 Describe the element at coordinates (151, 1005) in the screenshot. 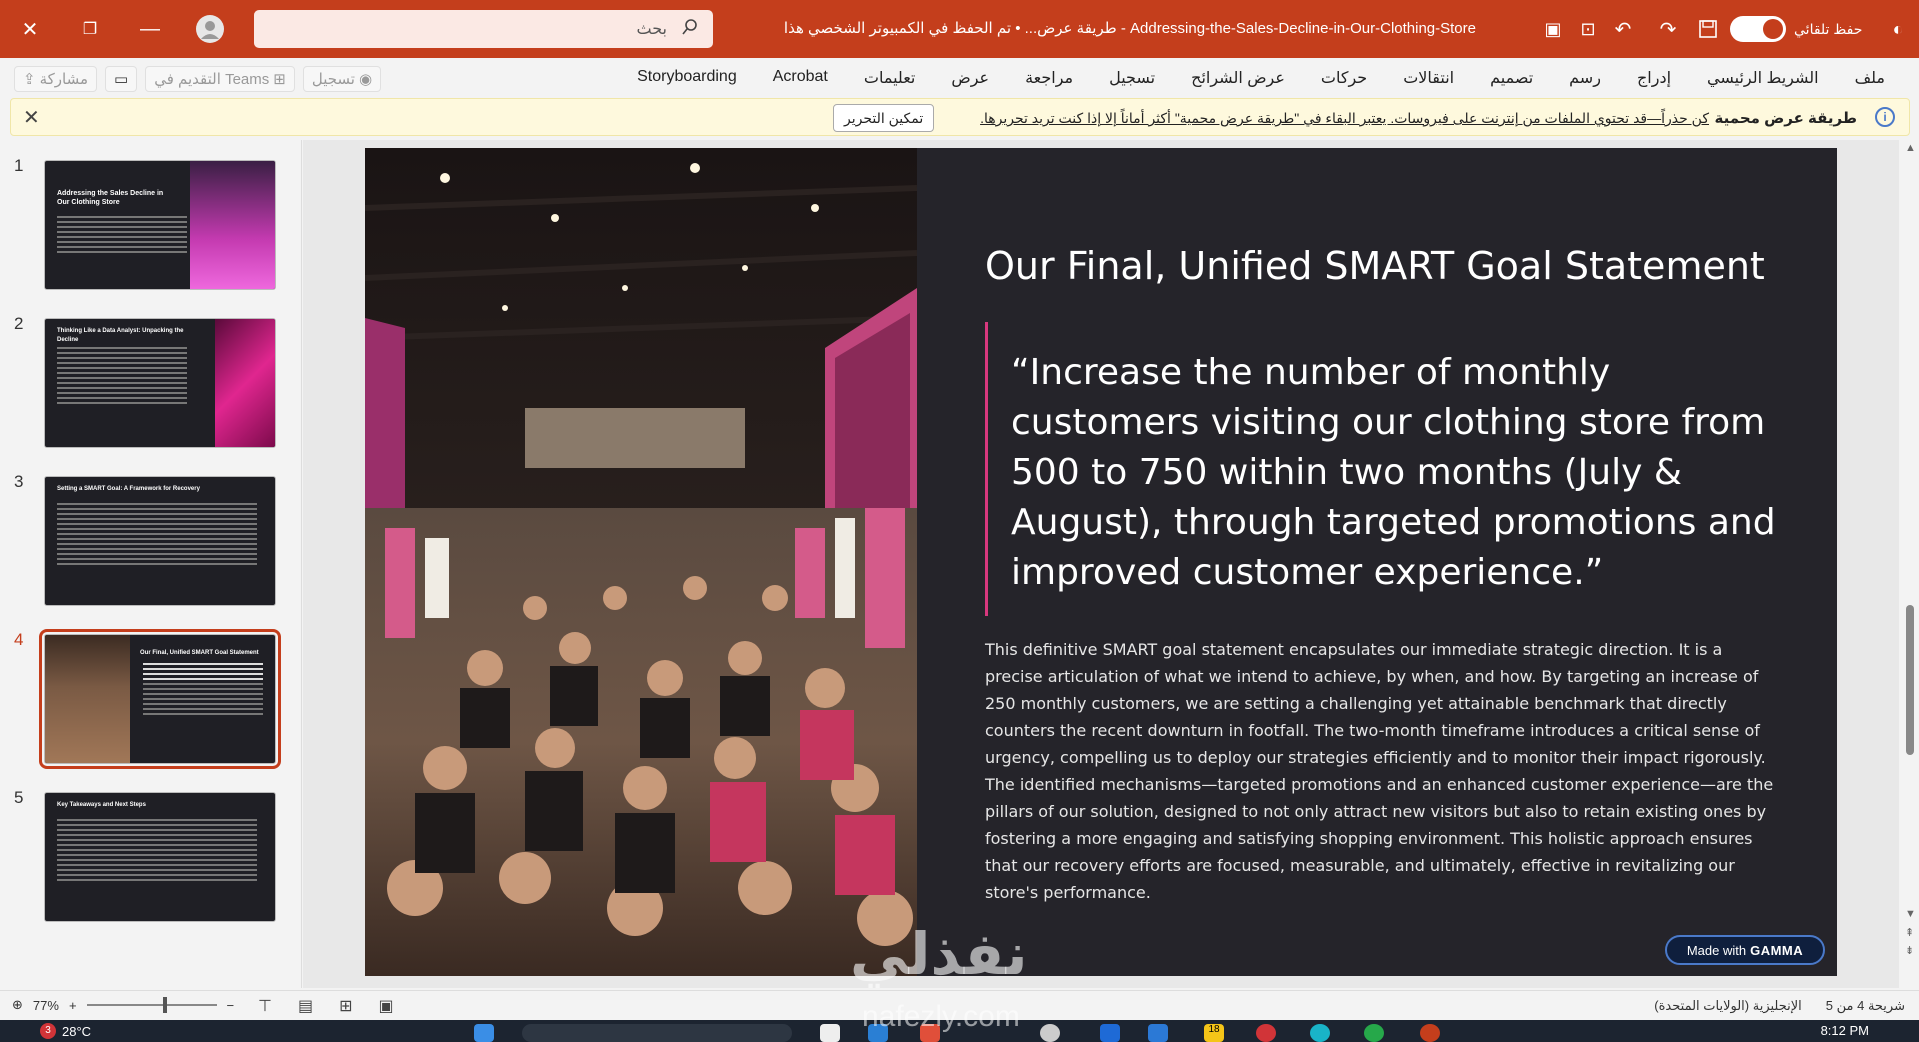

I see `zoom-slider` at that location.